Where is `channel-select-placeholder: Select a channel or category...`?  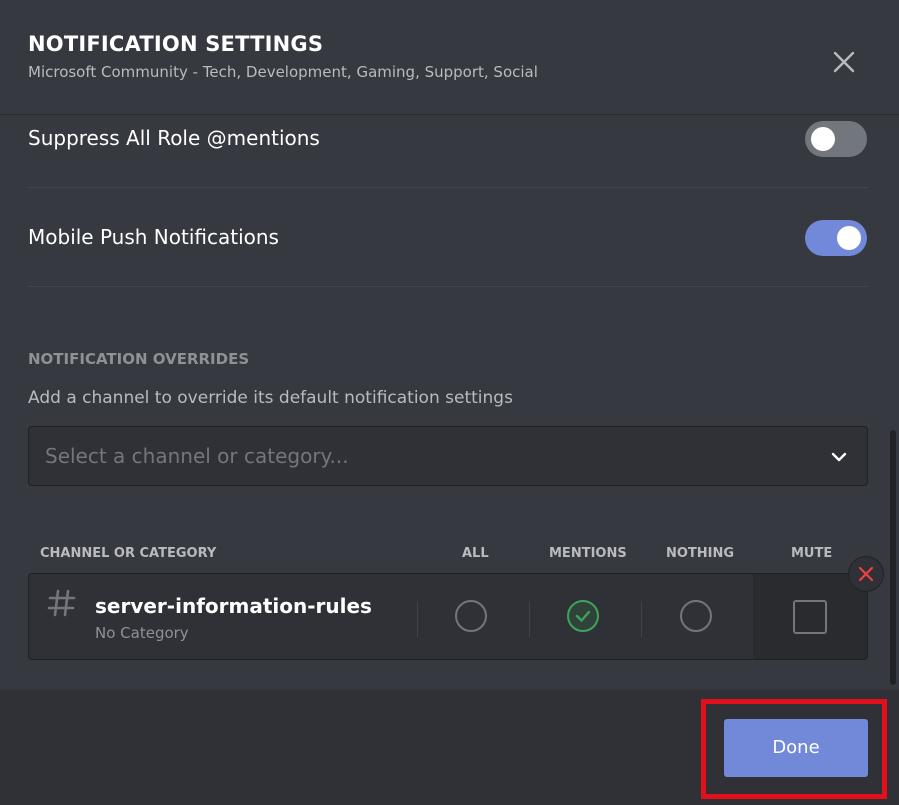 channel-select-placeholder: Select a channel or category... is located at coordinates (197, 456).